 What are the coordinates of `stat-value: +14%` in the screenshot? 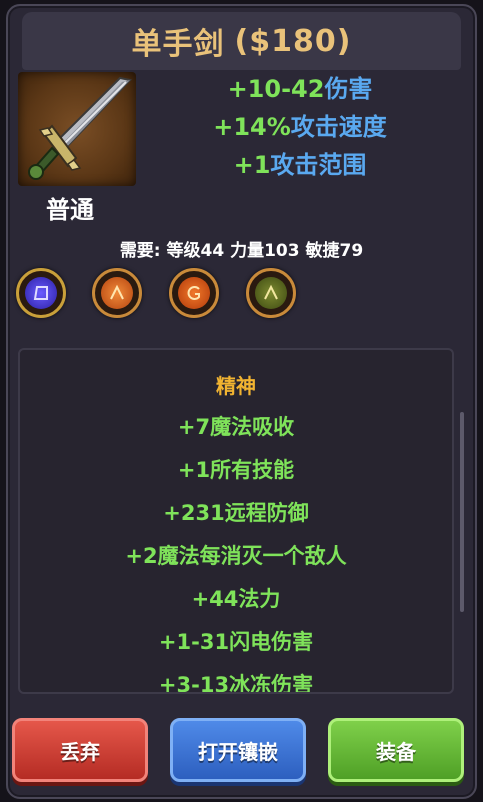 It's located at (252, 127).